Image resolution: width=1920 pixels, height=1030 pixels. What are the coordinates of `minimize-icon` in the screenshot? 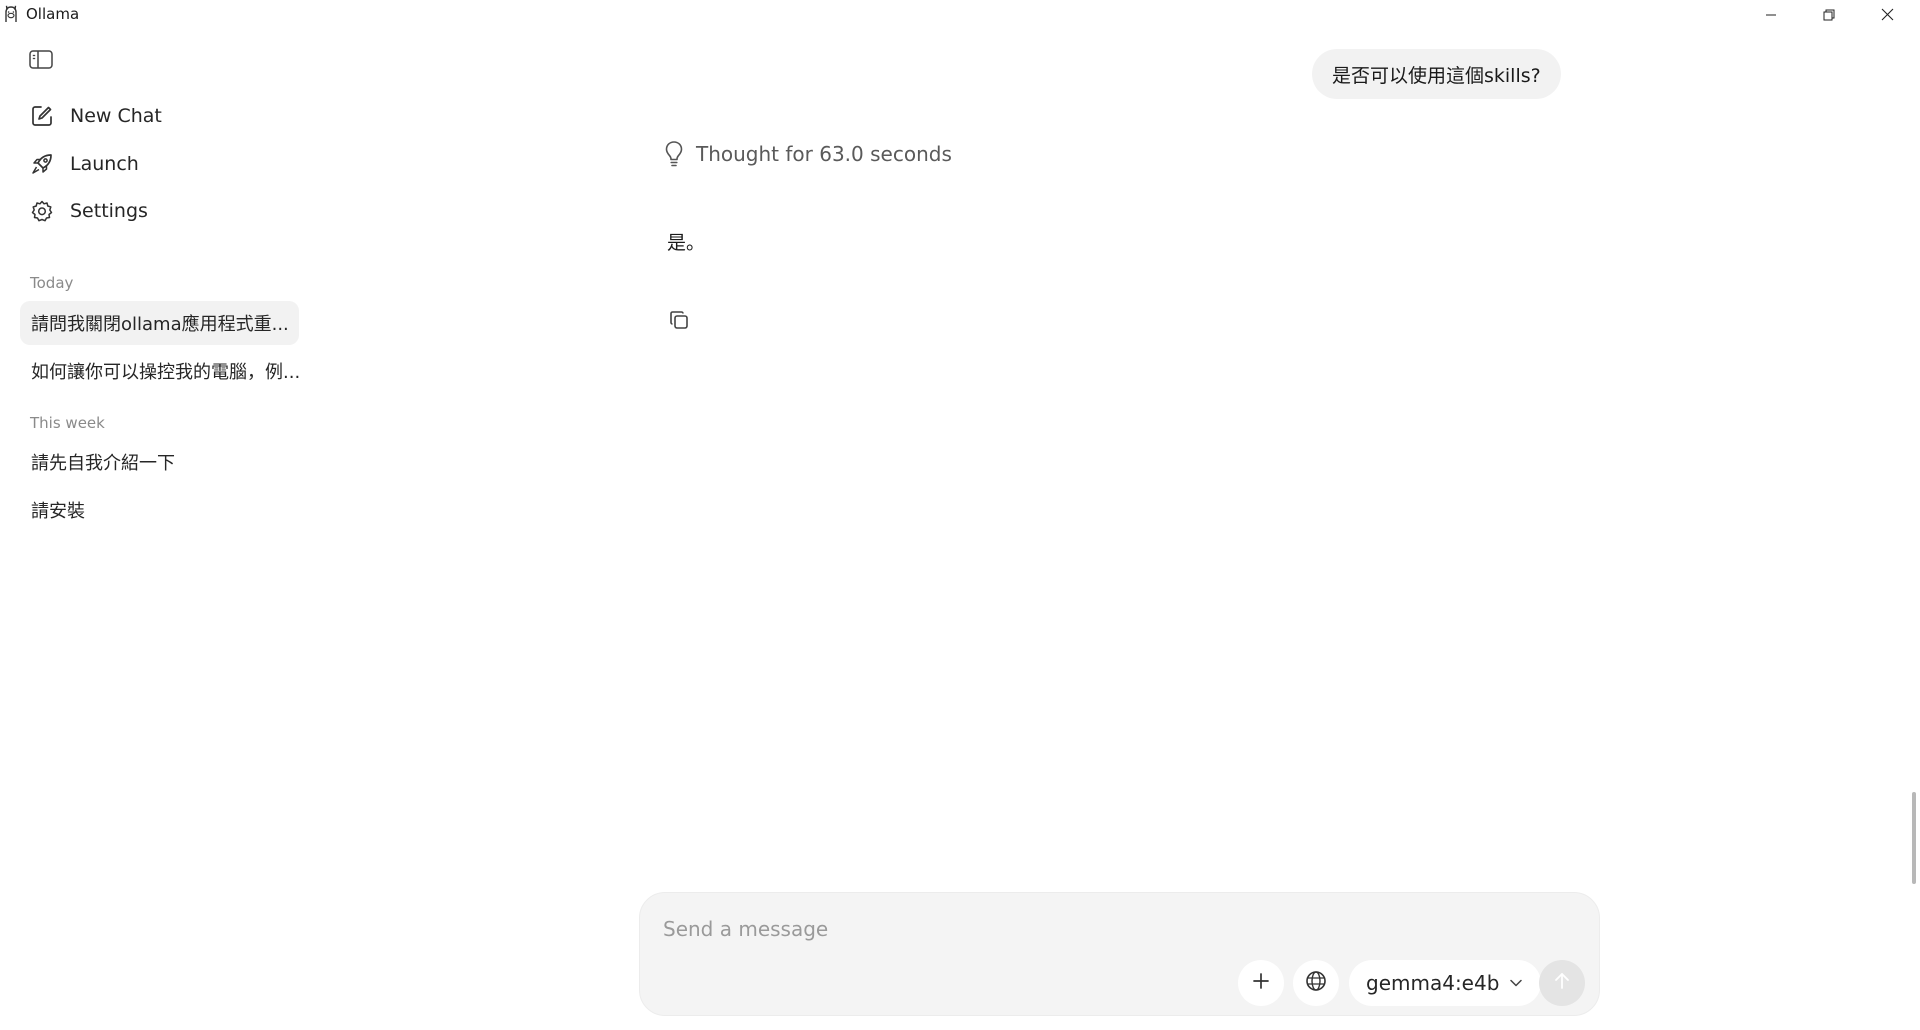 It's located at (1771, 15).